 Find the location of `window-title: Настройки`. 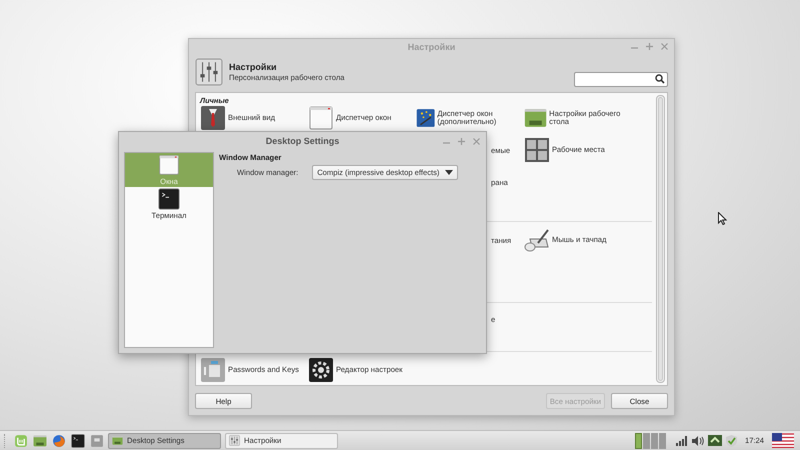

window-title: Настройки is located at coordinates (432, 47).